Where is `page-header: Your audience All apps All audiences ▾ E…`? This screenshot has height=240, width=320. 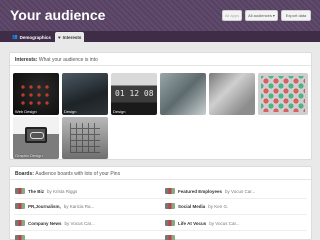 page-header: Your audience All apps All audiences ▾ E… is located at coordinates (160, 15).